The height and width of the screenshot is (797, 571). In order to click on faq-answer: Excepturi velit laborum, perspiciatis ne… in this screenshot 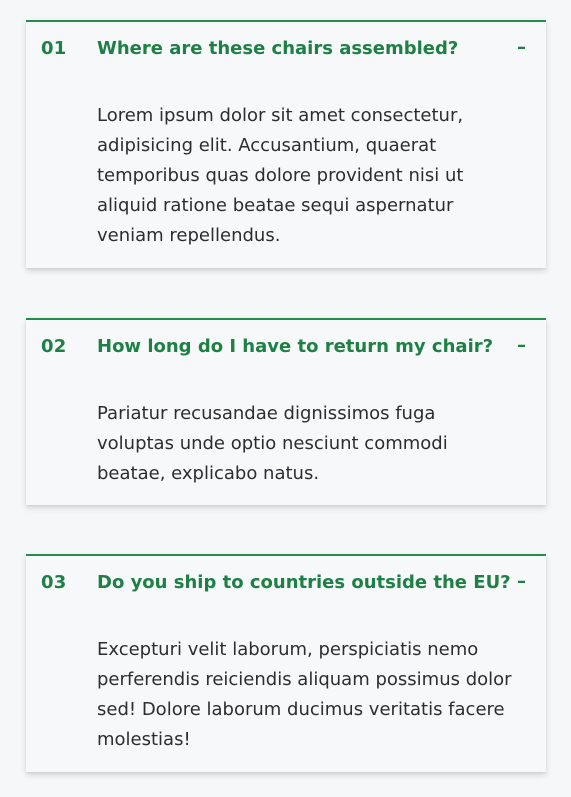, I will do `click(304, 694)`.